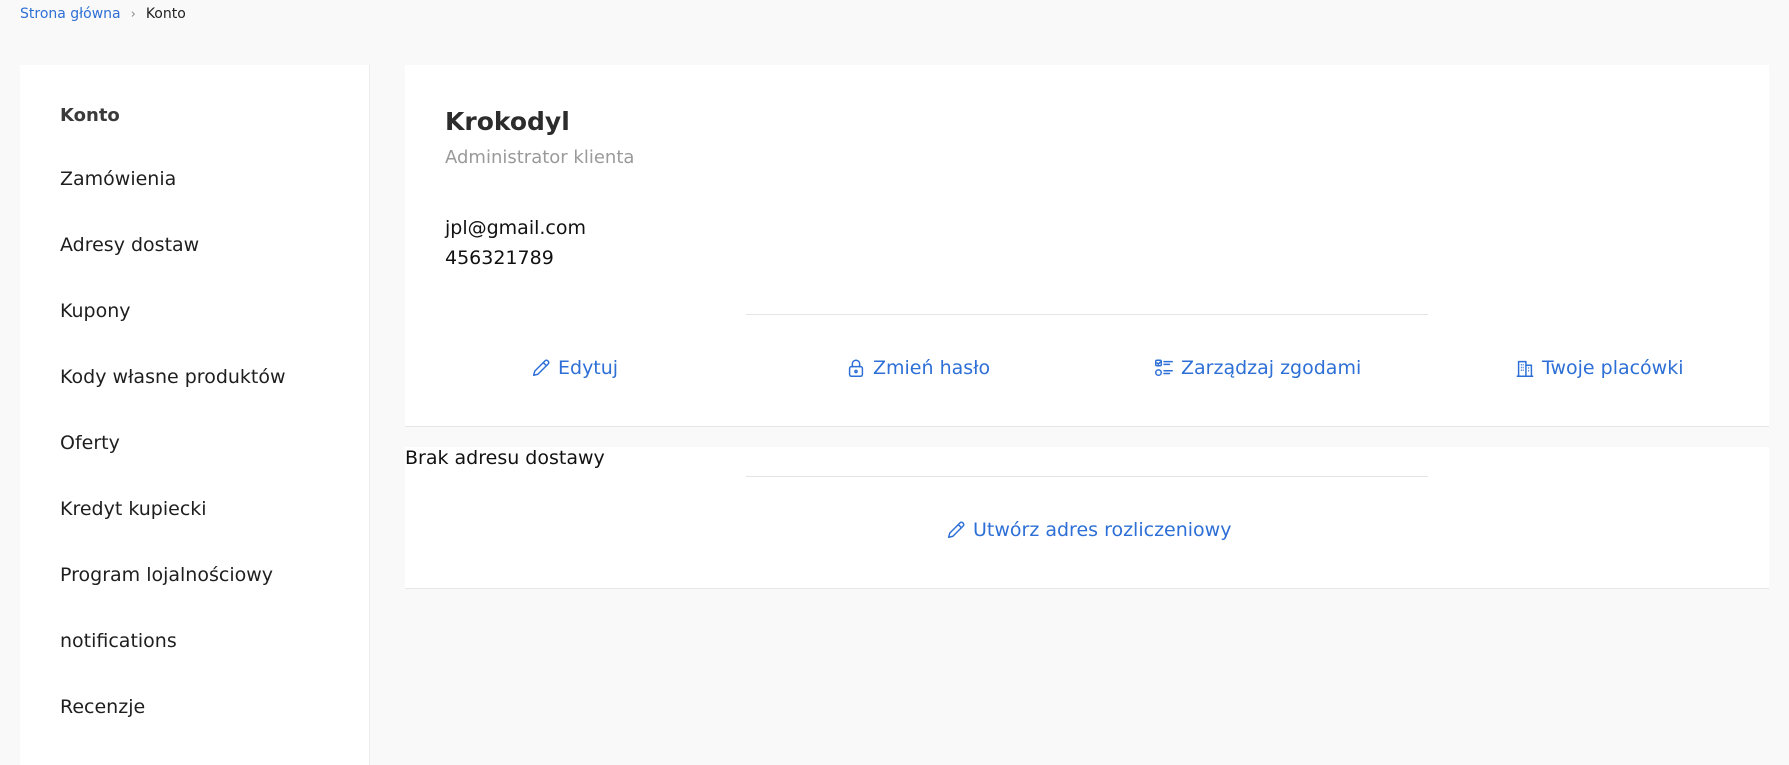  I want to click on change-password-button: Zmień hasło, so click(917, 368).